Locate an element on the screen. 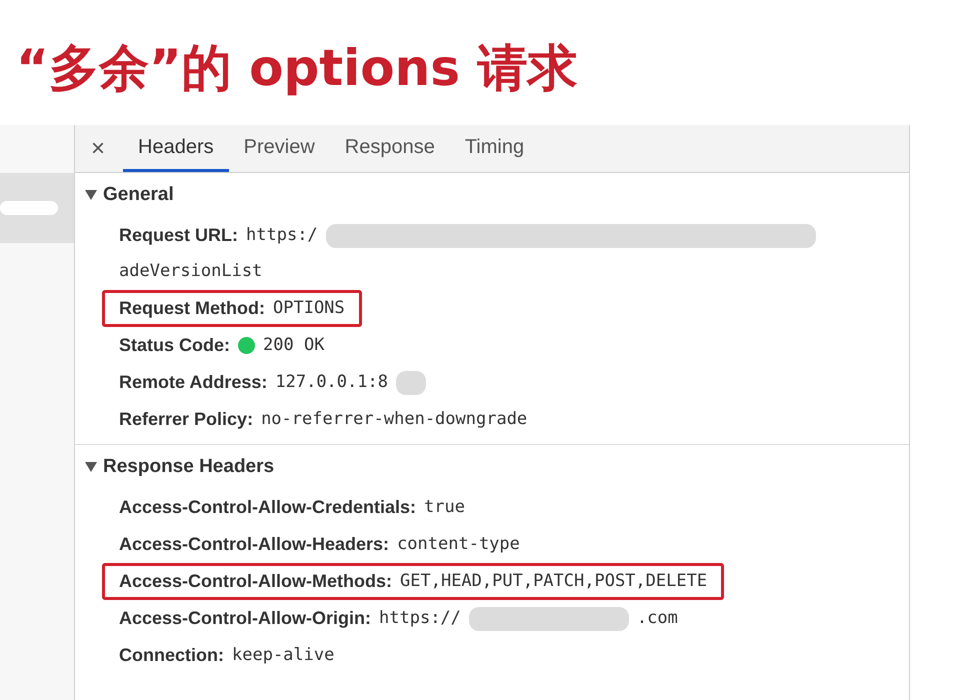 The width and height of the screenshot is (959, 700). header-name: Access-Control-Allow-Origin: is located at coordinates (245, 618).